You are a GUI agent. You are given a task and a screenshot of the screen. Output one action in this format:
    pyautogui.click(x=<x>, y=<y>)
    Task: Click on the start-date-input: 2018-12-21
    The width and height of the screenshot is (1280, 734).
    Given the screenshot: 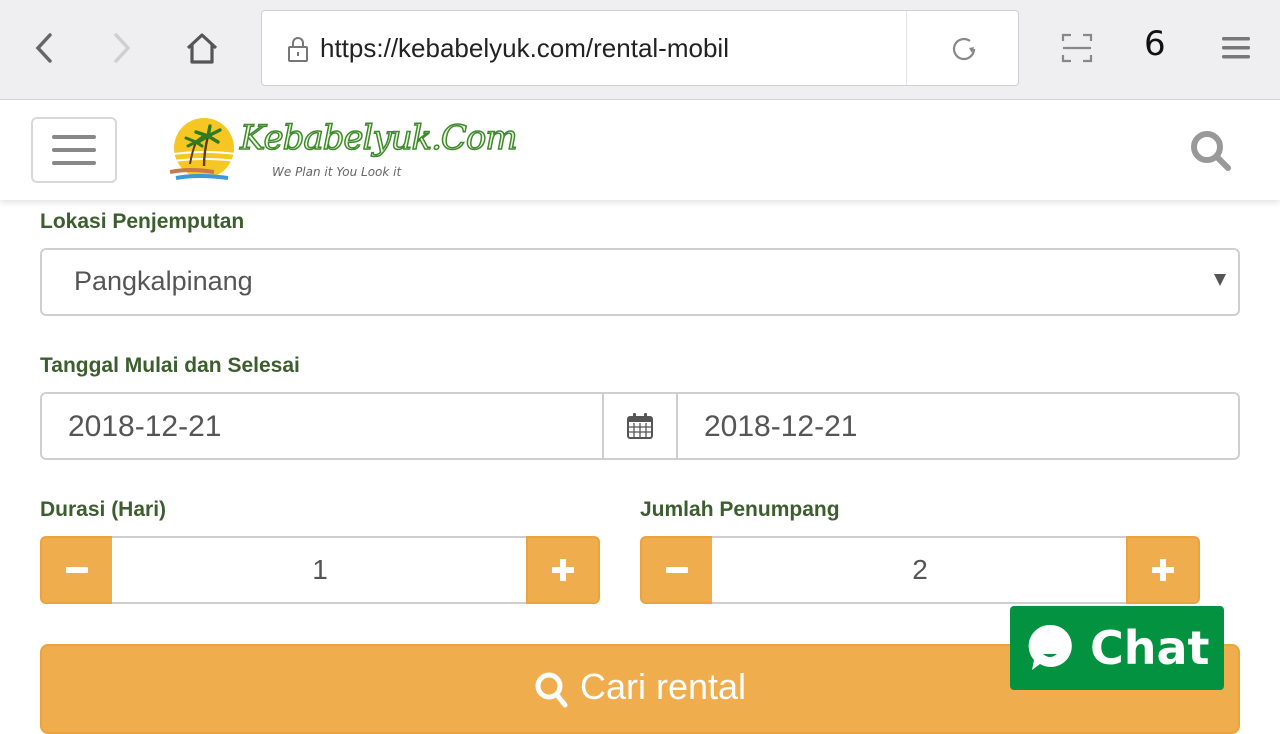 What is the action you would take?
    pyautogui.click(x=322, y=426)
    